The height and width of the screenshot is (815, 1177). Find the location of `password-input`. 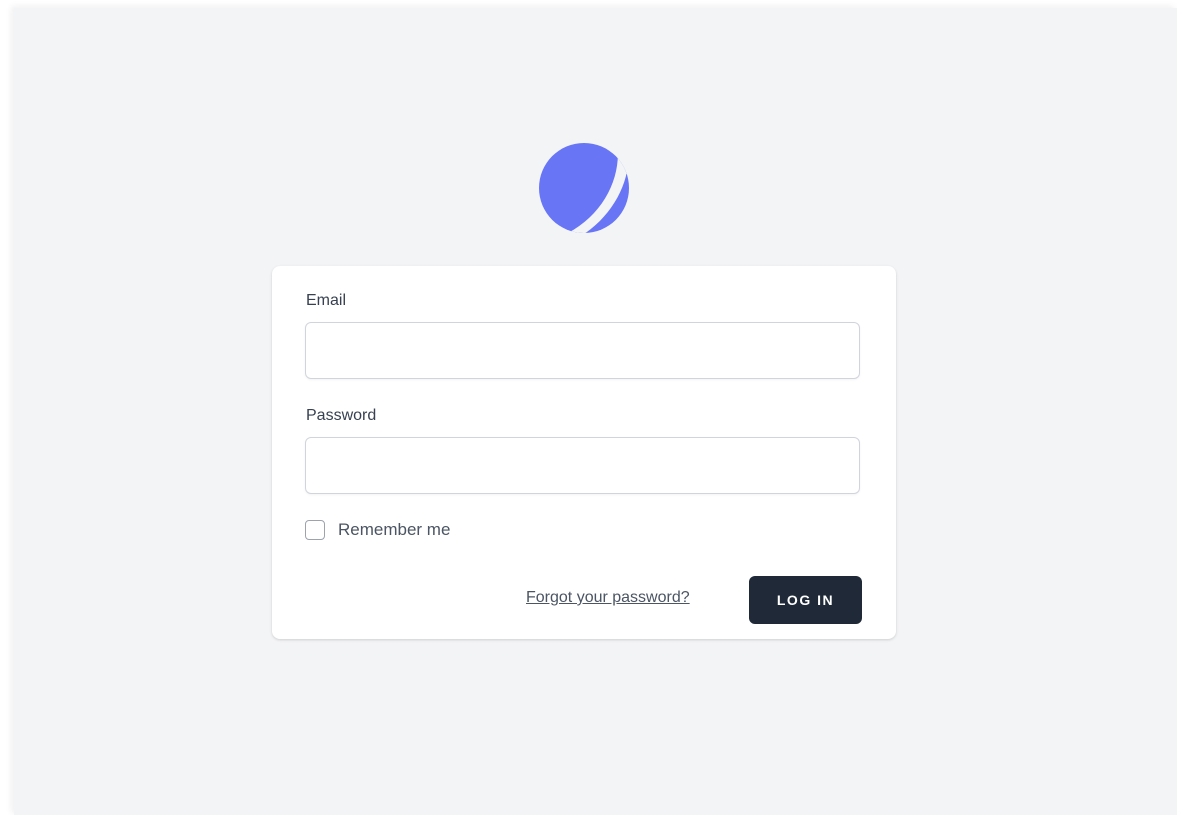

password-input is located at coordinates (582, 465).